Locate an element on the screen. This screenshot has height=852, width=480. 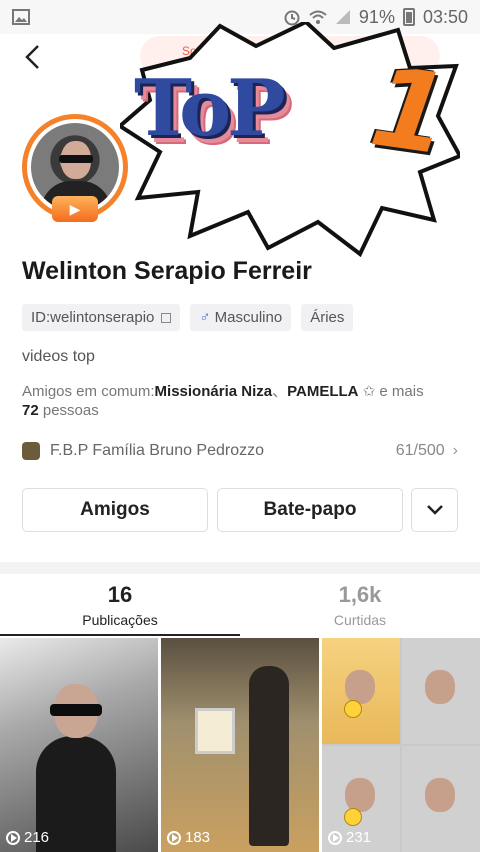
mutual-friend-2: PAMELLA is located at coordinates (323, 391).